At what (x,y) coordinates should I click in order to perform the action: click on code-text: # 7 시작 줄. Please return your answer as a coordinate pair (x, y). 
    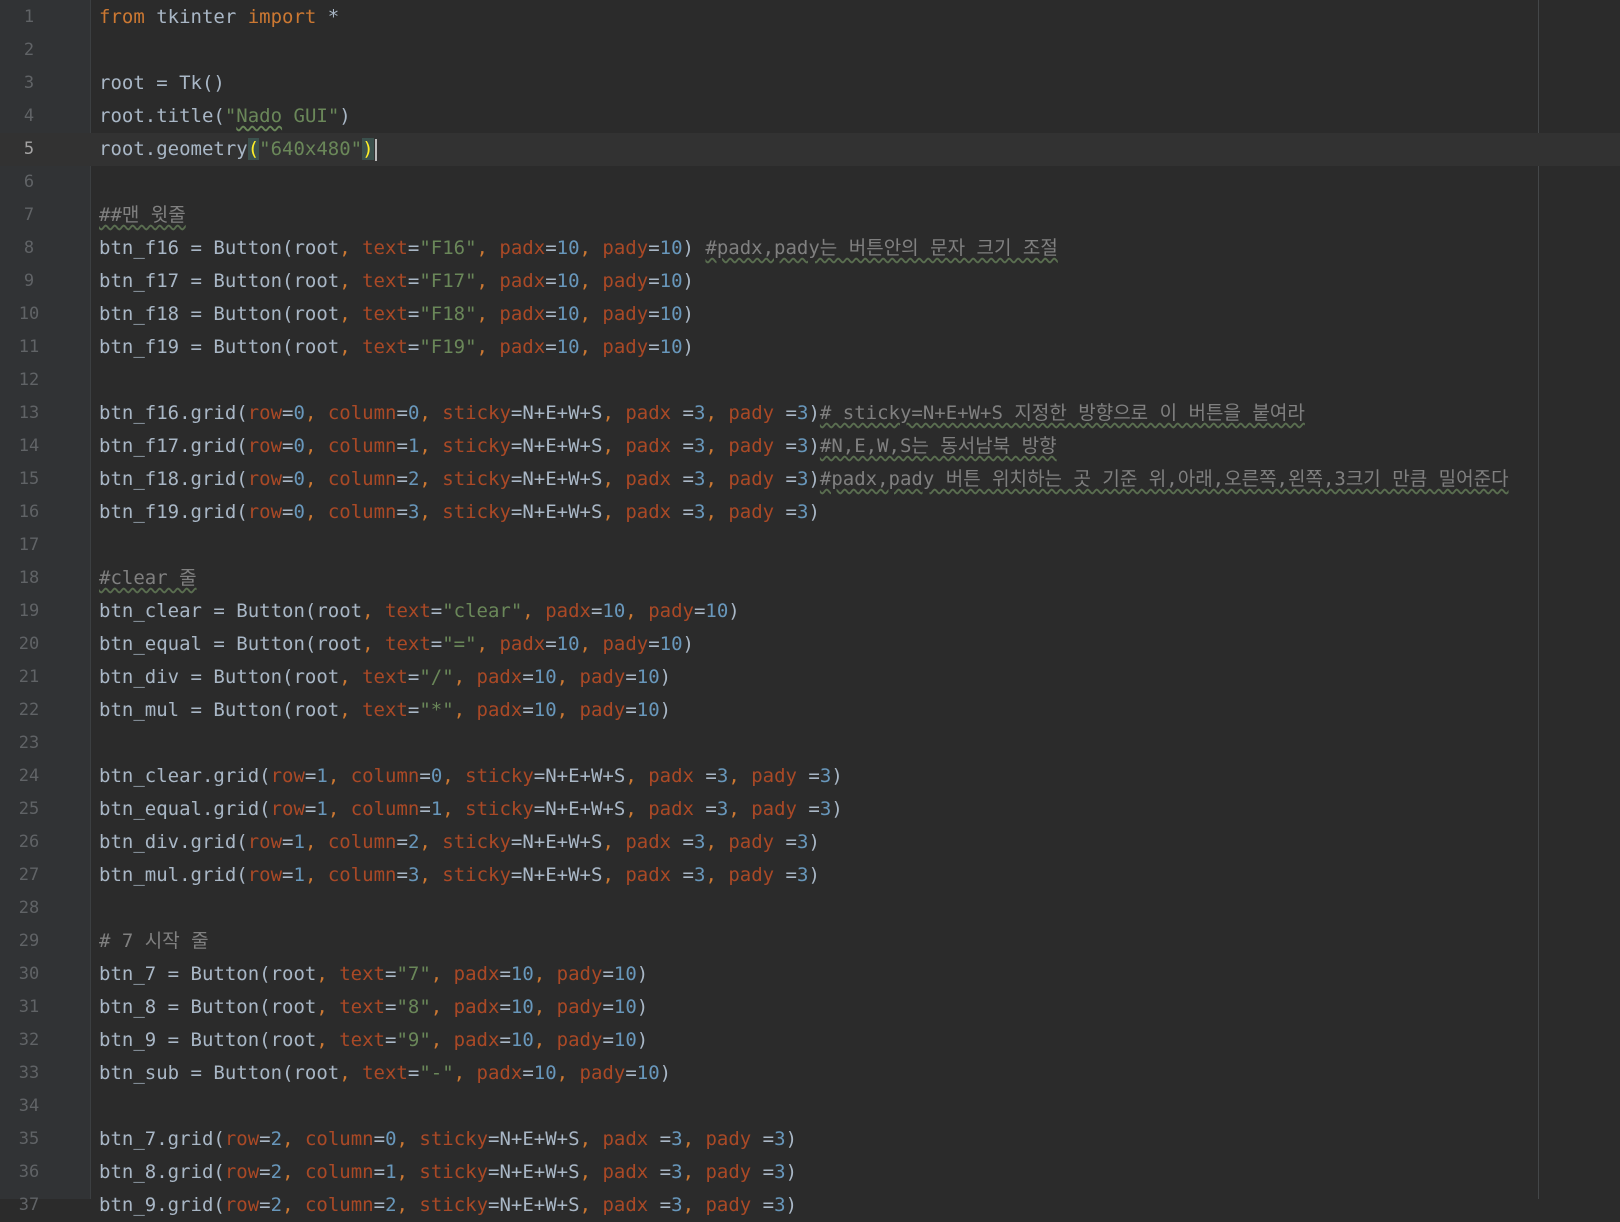
    Looking at the image, I should click on (154, 941).